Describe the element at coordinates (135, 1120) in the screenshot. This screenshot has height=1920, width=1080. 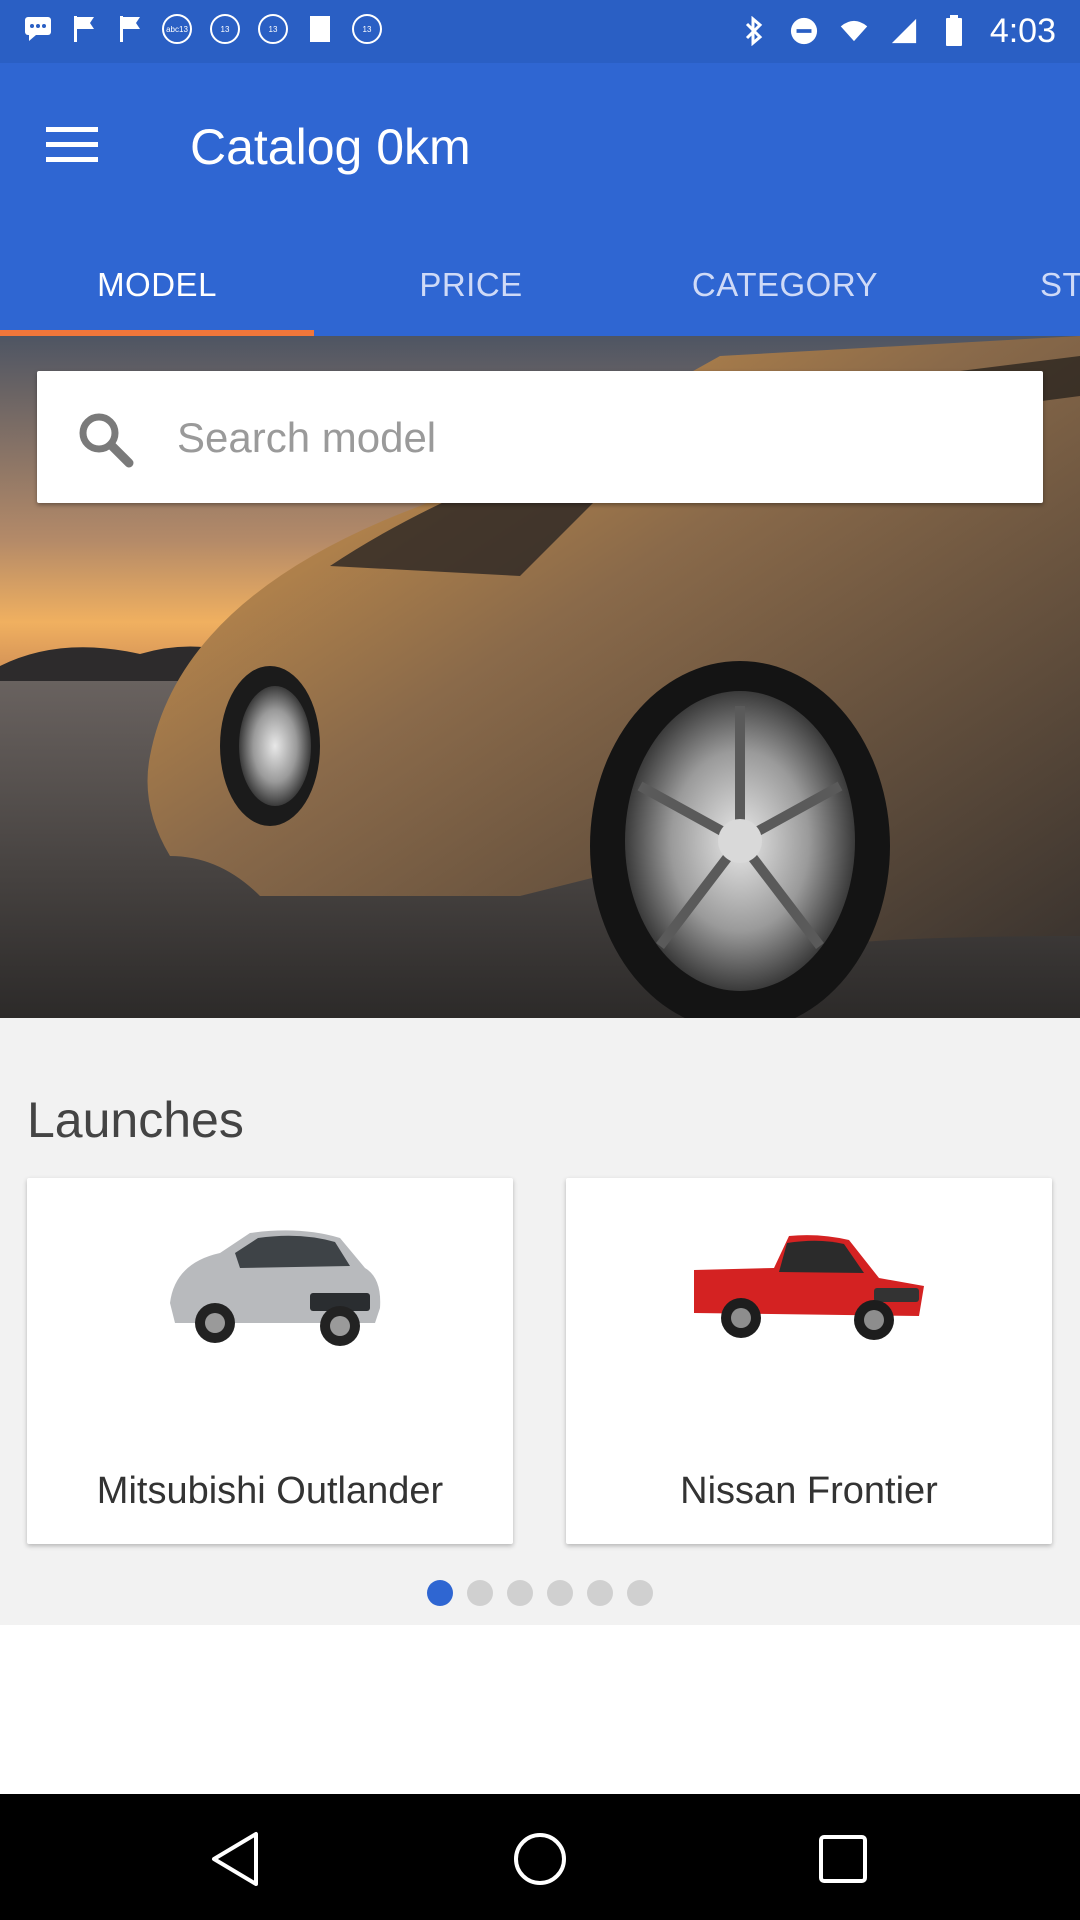
I see `launches-title: Launches` at that location.